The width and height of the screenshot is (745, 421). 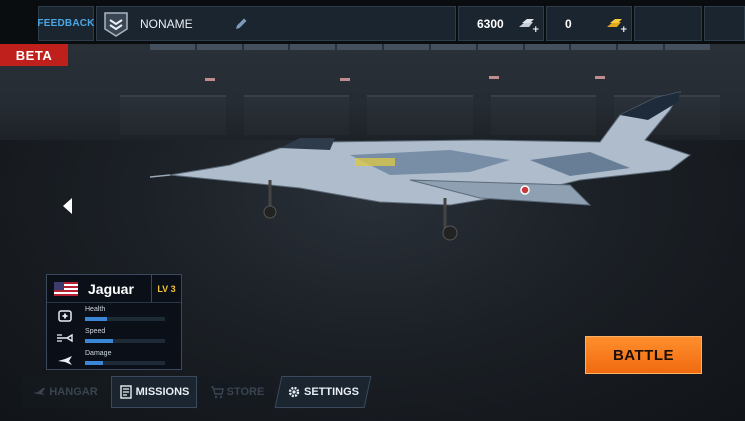 I want to click on feedback-button: FEEDBACK, so click(x=66, y=23).